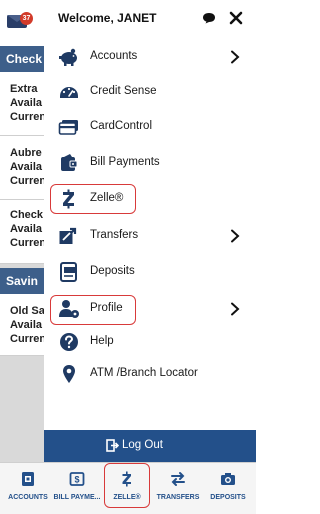 This screenshot has width=320, height=514. Describe the element at coordinates (107, 198) in the screenshot. I see `menu-item-label: Zelle®` at that location.